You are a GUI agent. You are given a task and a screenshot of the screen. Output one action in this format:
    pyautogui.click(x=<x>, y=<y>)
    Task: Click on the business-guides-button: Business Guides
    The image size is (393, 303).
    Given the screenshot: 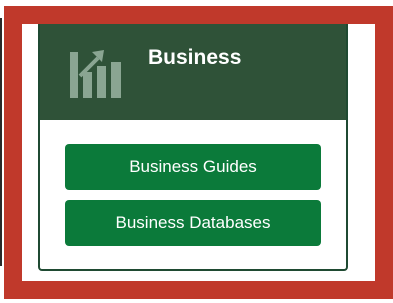 What is the action you would take?
    pyautogui.click(x=193, y=167)
    